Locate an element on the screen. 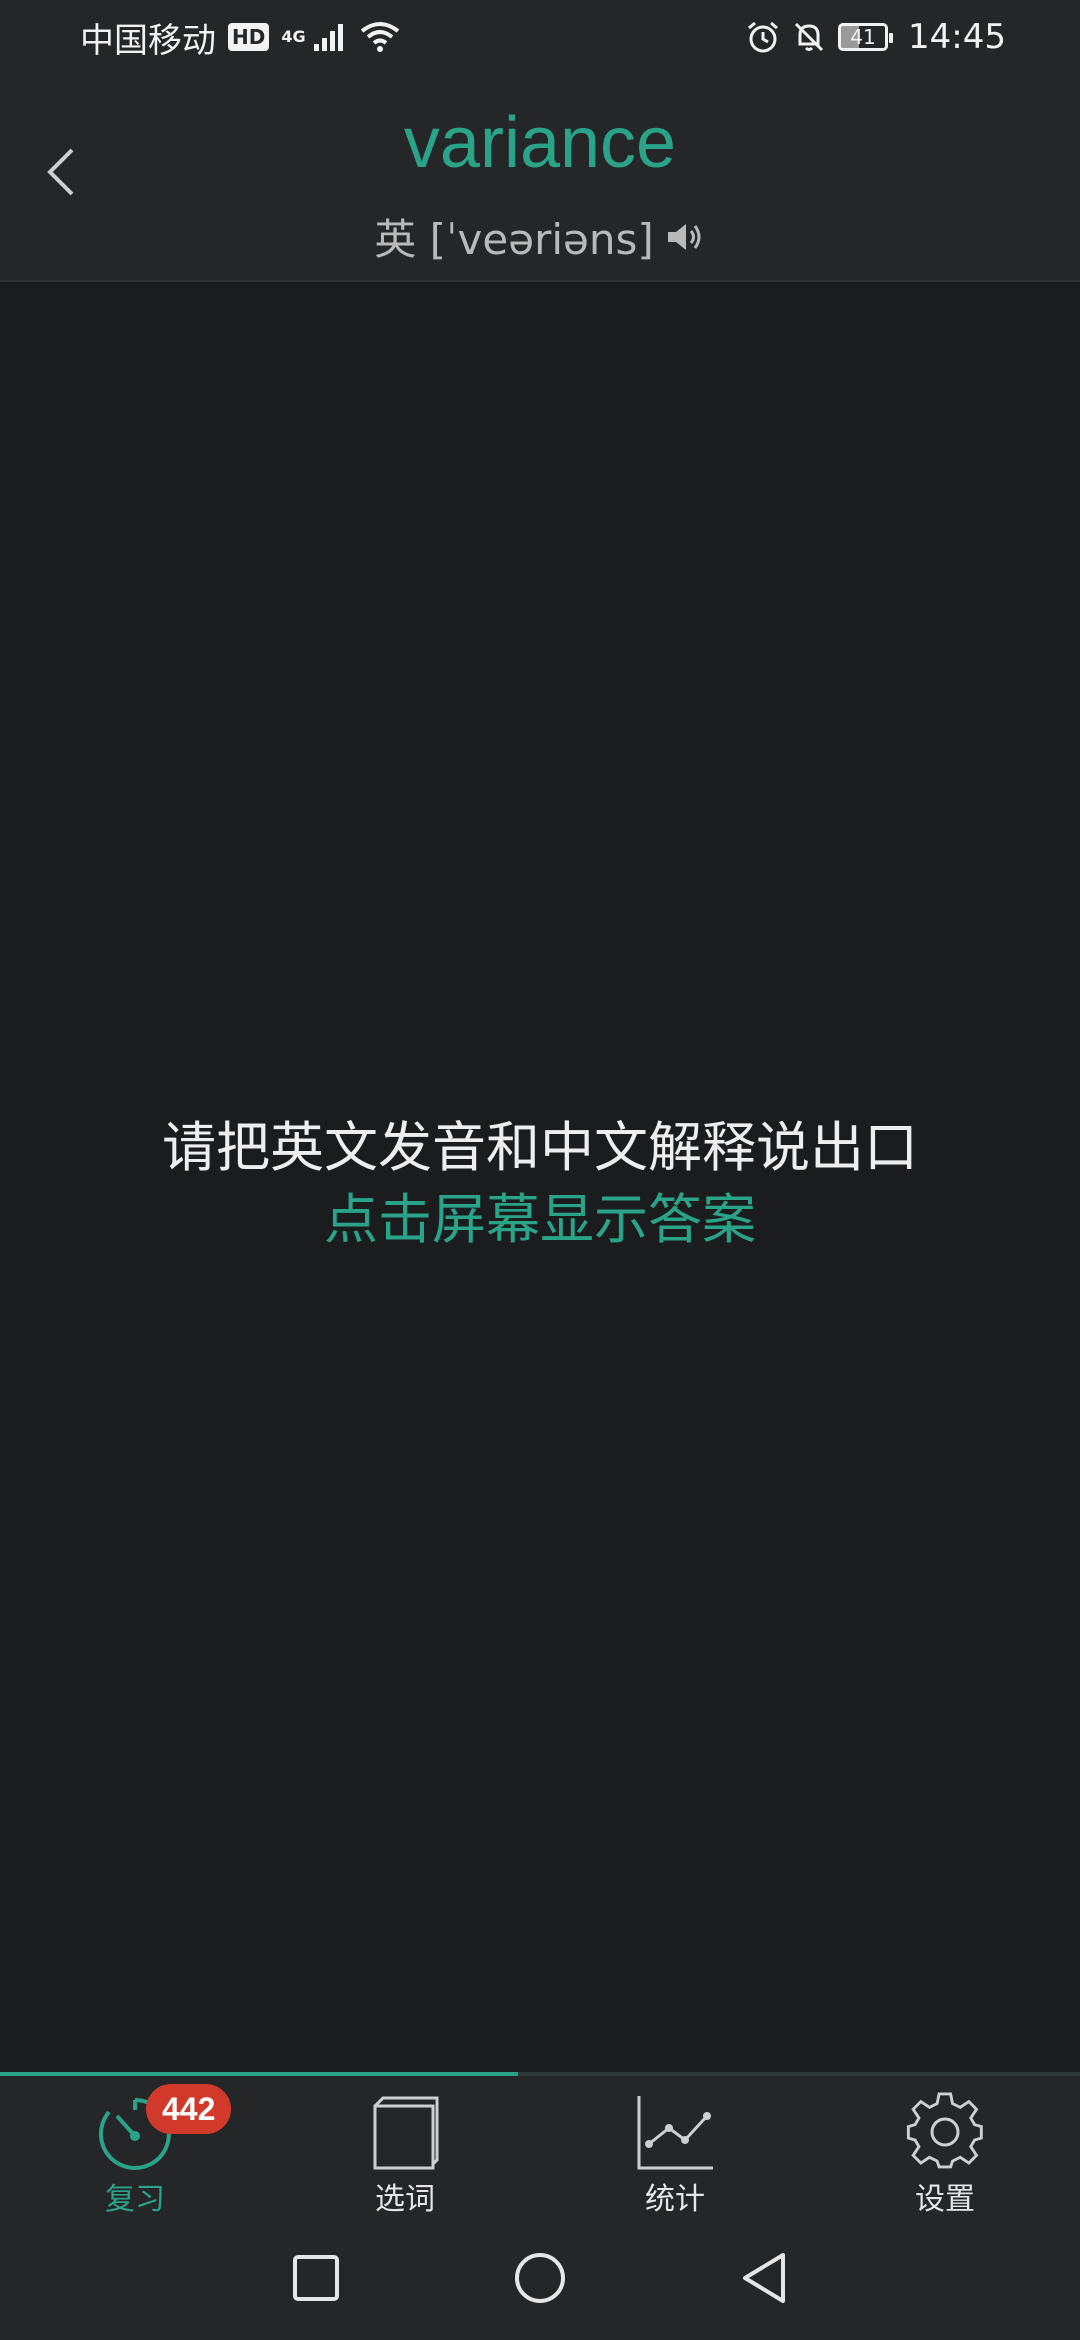 Image resolution: width=1080 pixels, height=2340 pixels. prompt-text: 请把英文发音和中文解释说出口 is located at coordinates (540, 1147).